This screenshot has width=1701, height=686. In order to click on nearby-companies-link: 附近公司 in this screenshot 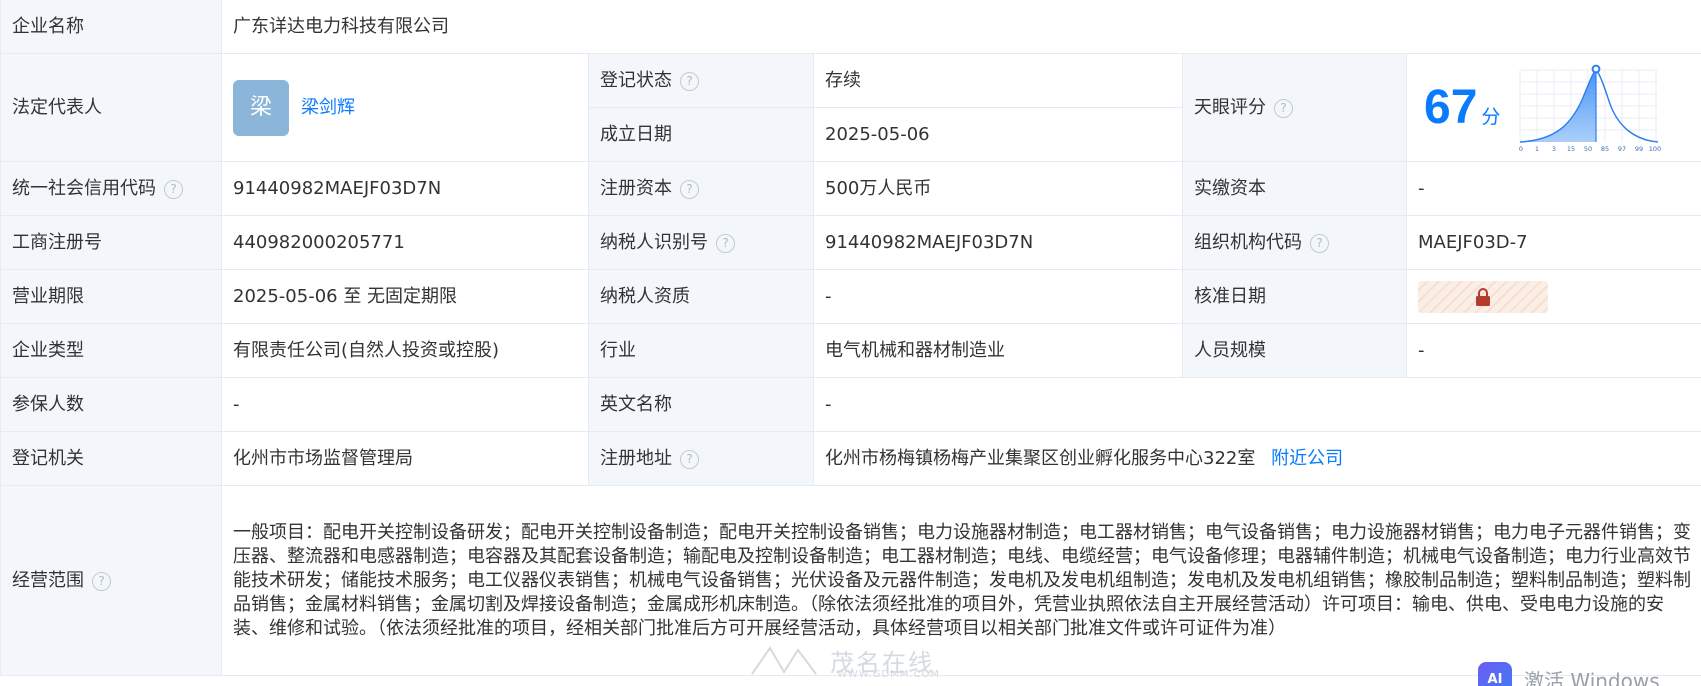, I will do `click(1307, 458)`.